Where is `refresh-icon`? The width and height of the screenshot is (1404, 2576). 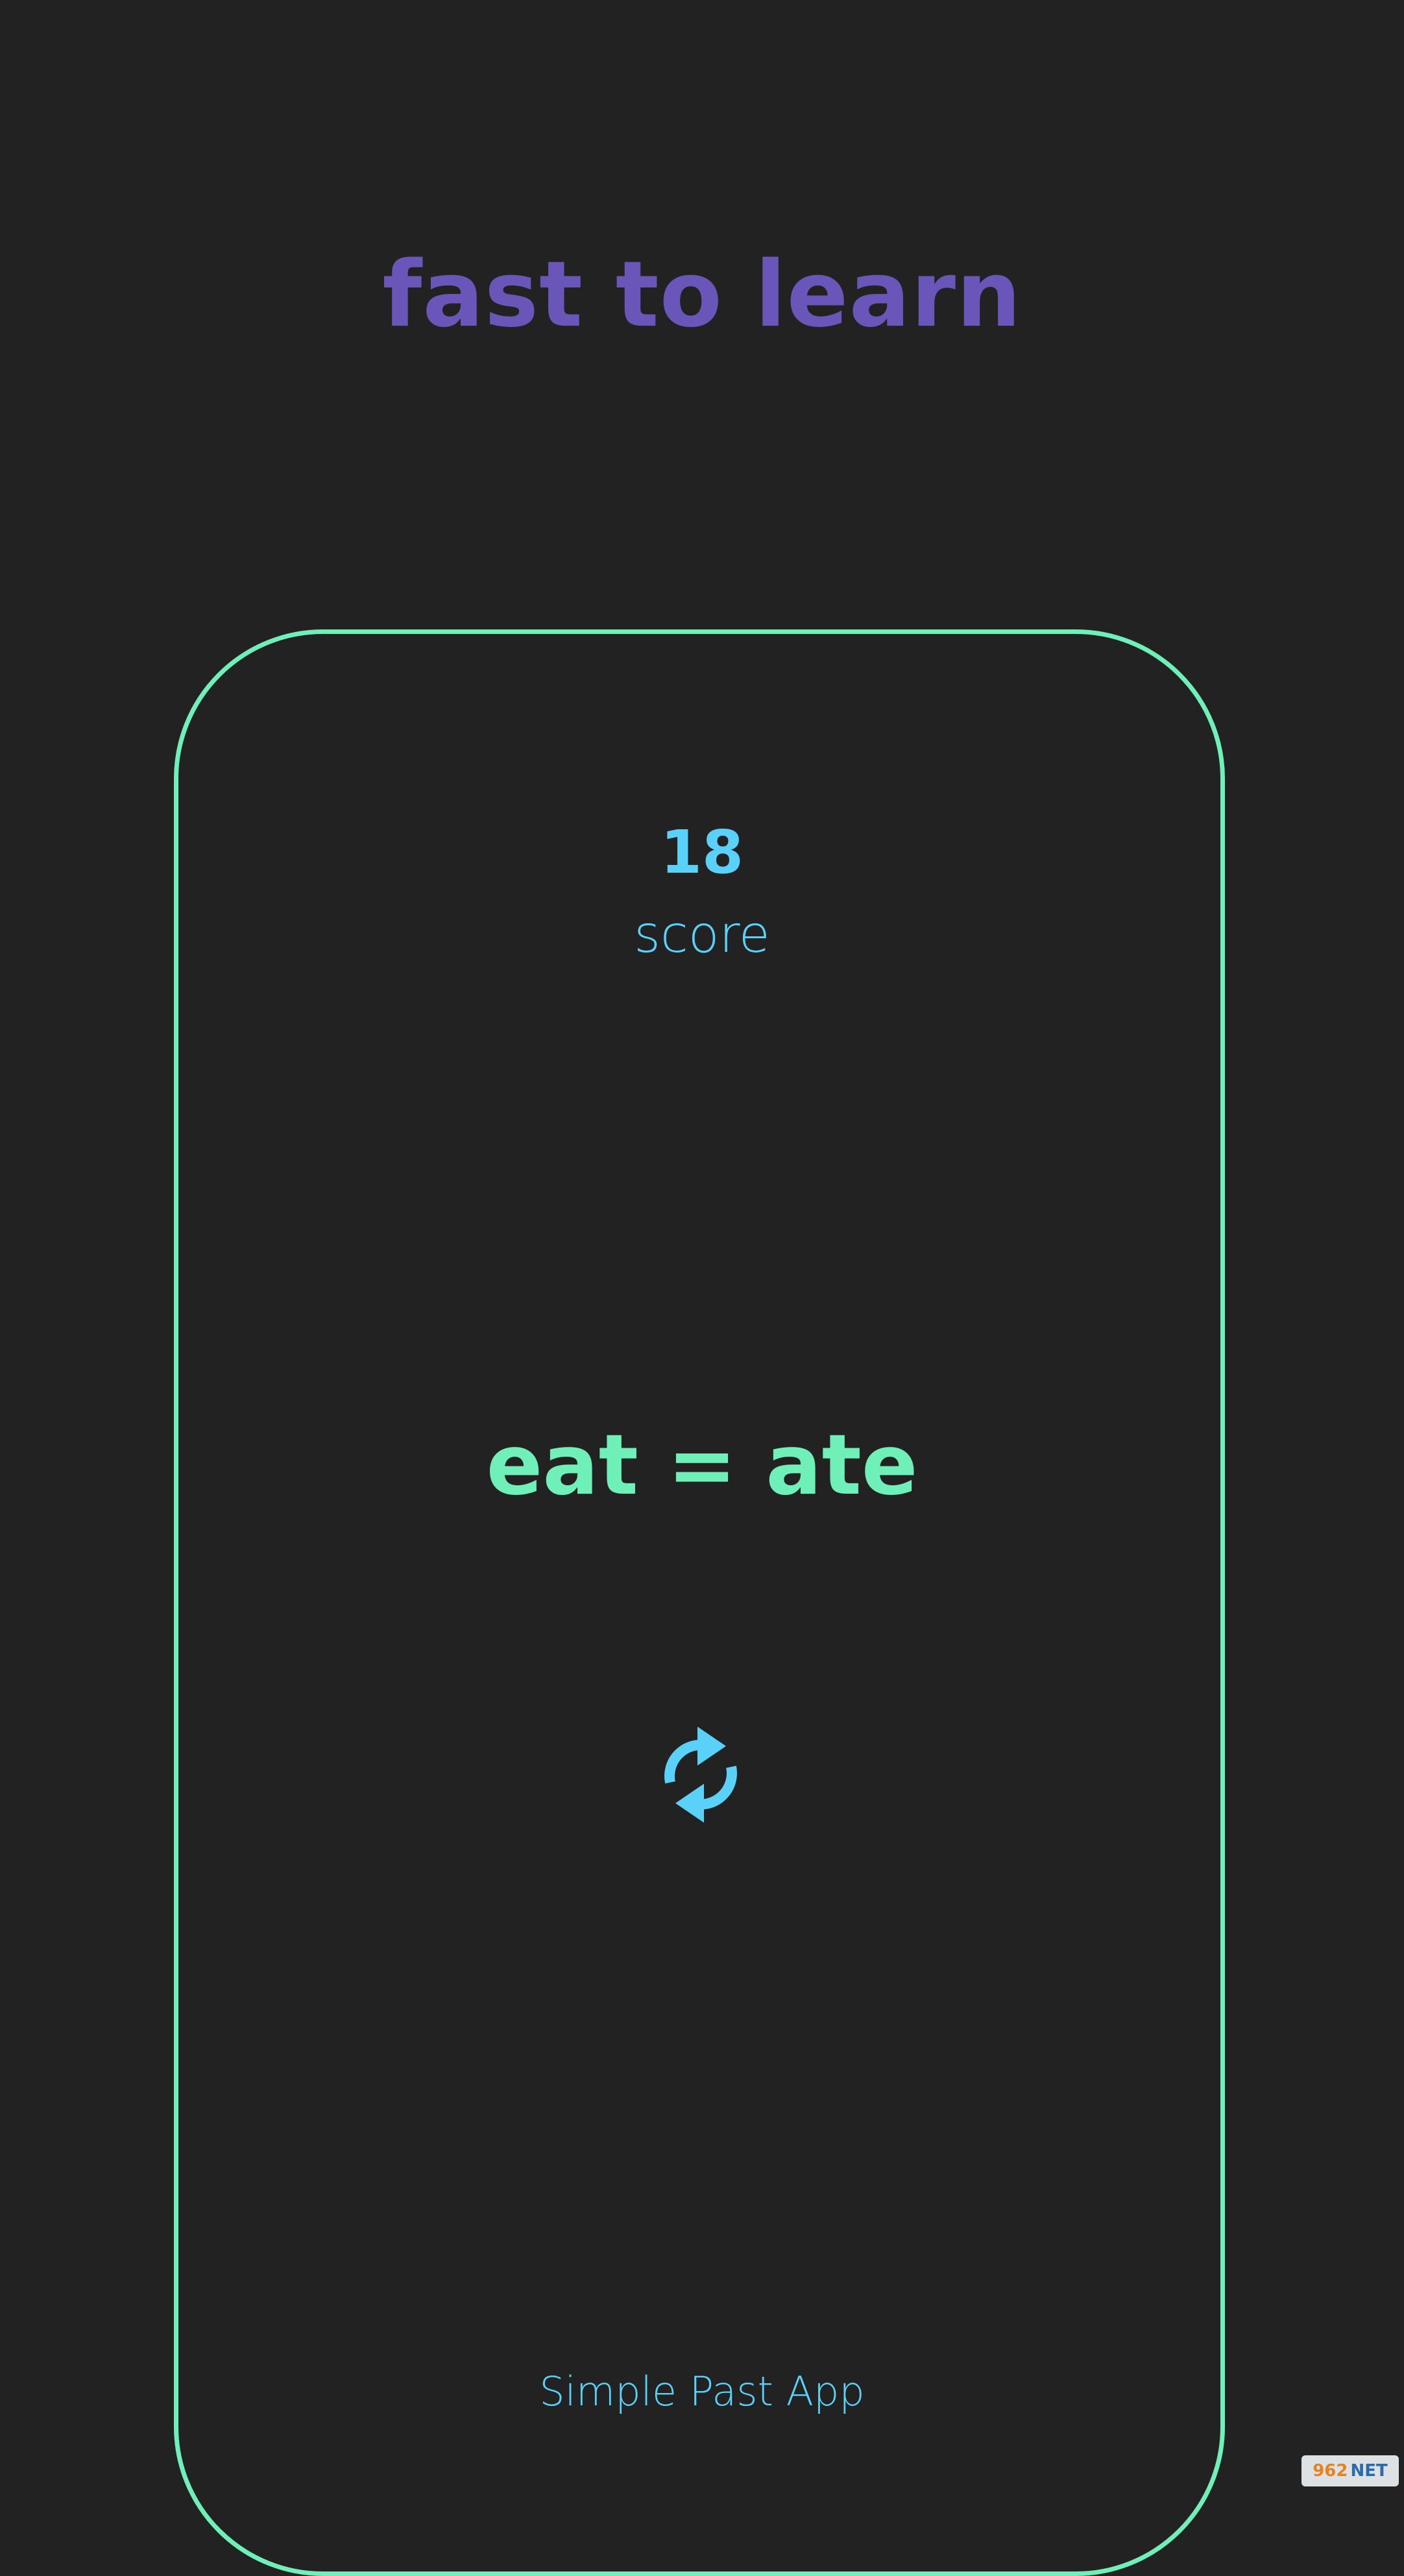
refresh-icon is located at coordinates (700, 1775).